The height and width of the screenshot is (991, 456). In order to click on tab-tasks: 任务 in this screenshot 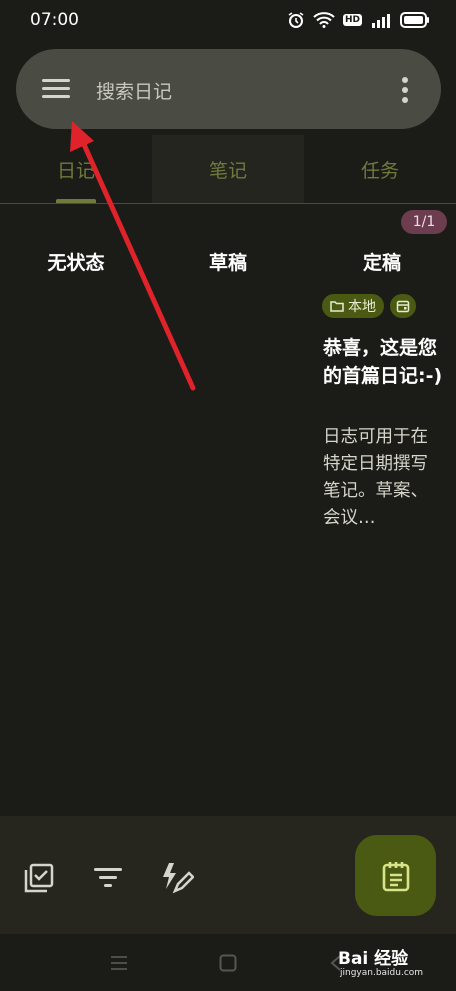, I will do `click(380, 169)`.